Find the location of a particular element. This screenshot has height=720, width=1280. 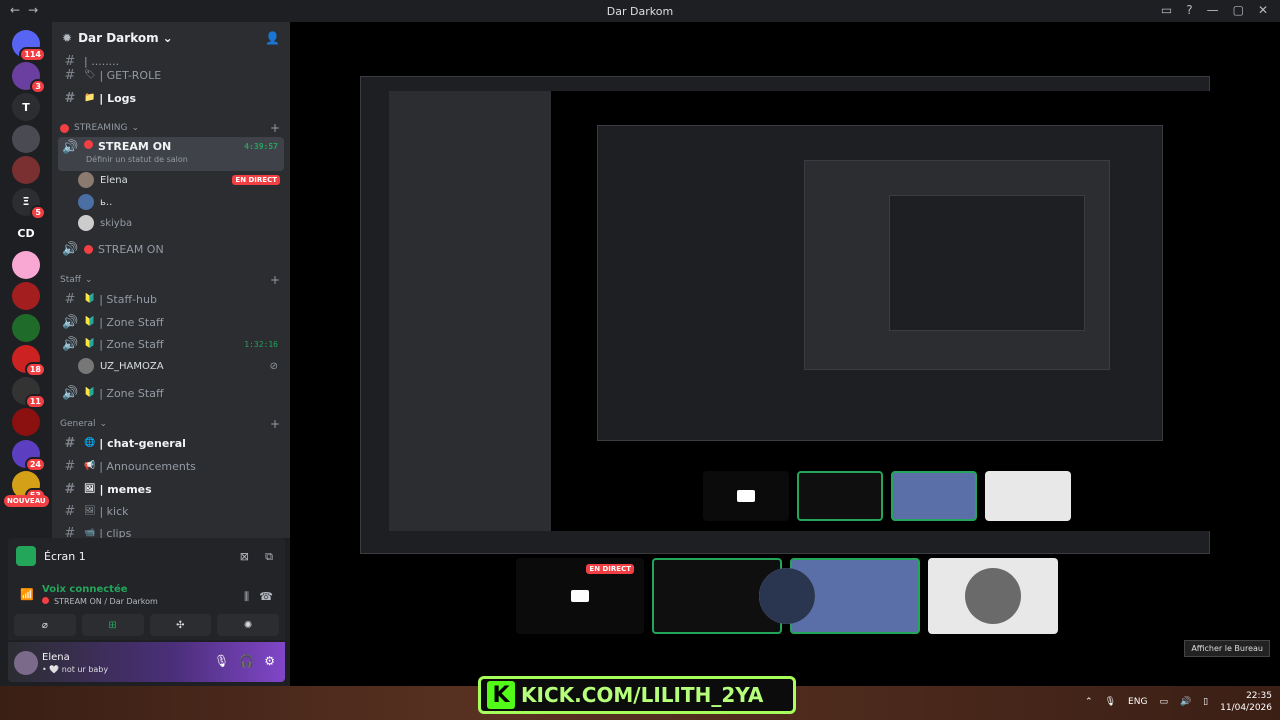

server-name: Dar Darkom is located at coordinates (118, 38).